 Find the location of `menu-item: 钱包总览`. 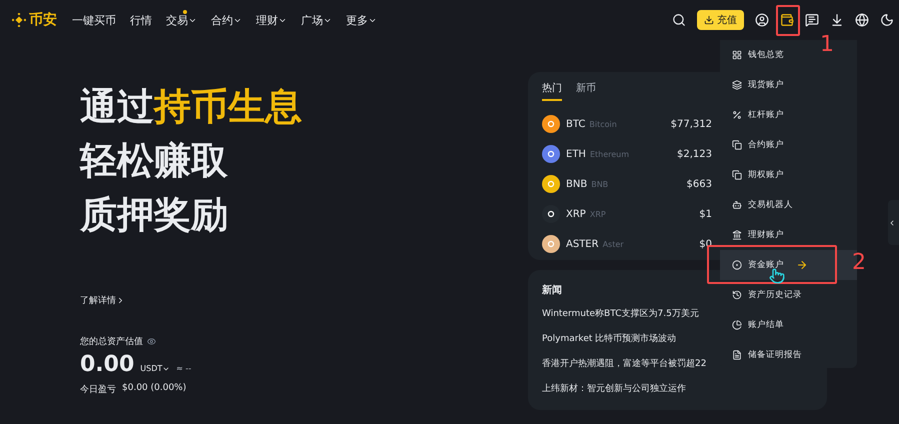

menu-item: 钱包总览 is located at coordinates (768, 55).